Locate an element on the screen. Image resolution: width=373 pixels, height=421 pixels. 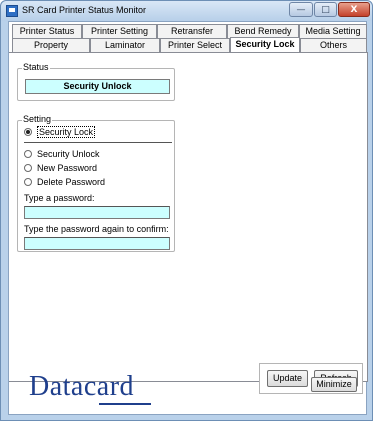
tab-printer-setting: Printer Setting is located at coordinates (119, 31).